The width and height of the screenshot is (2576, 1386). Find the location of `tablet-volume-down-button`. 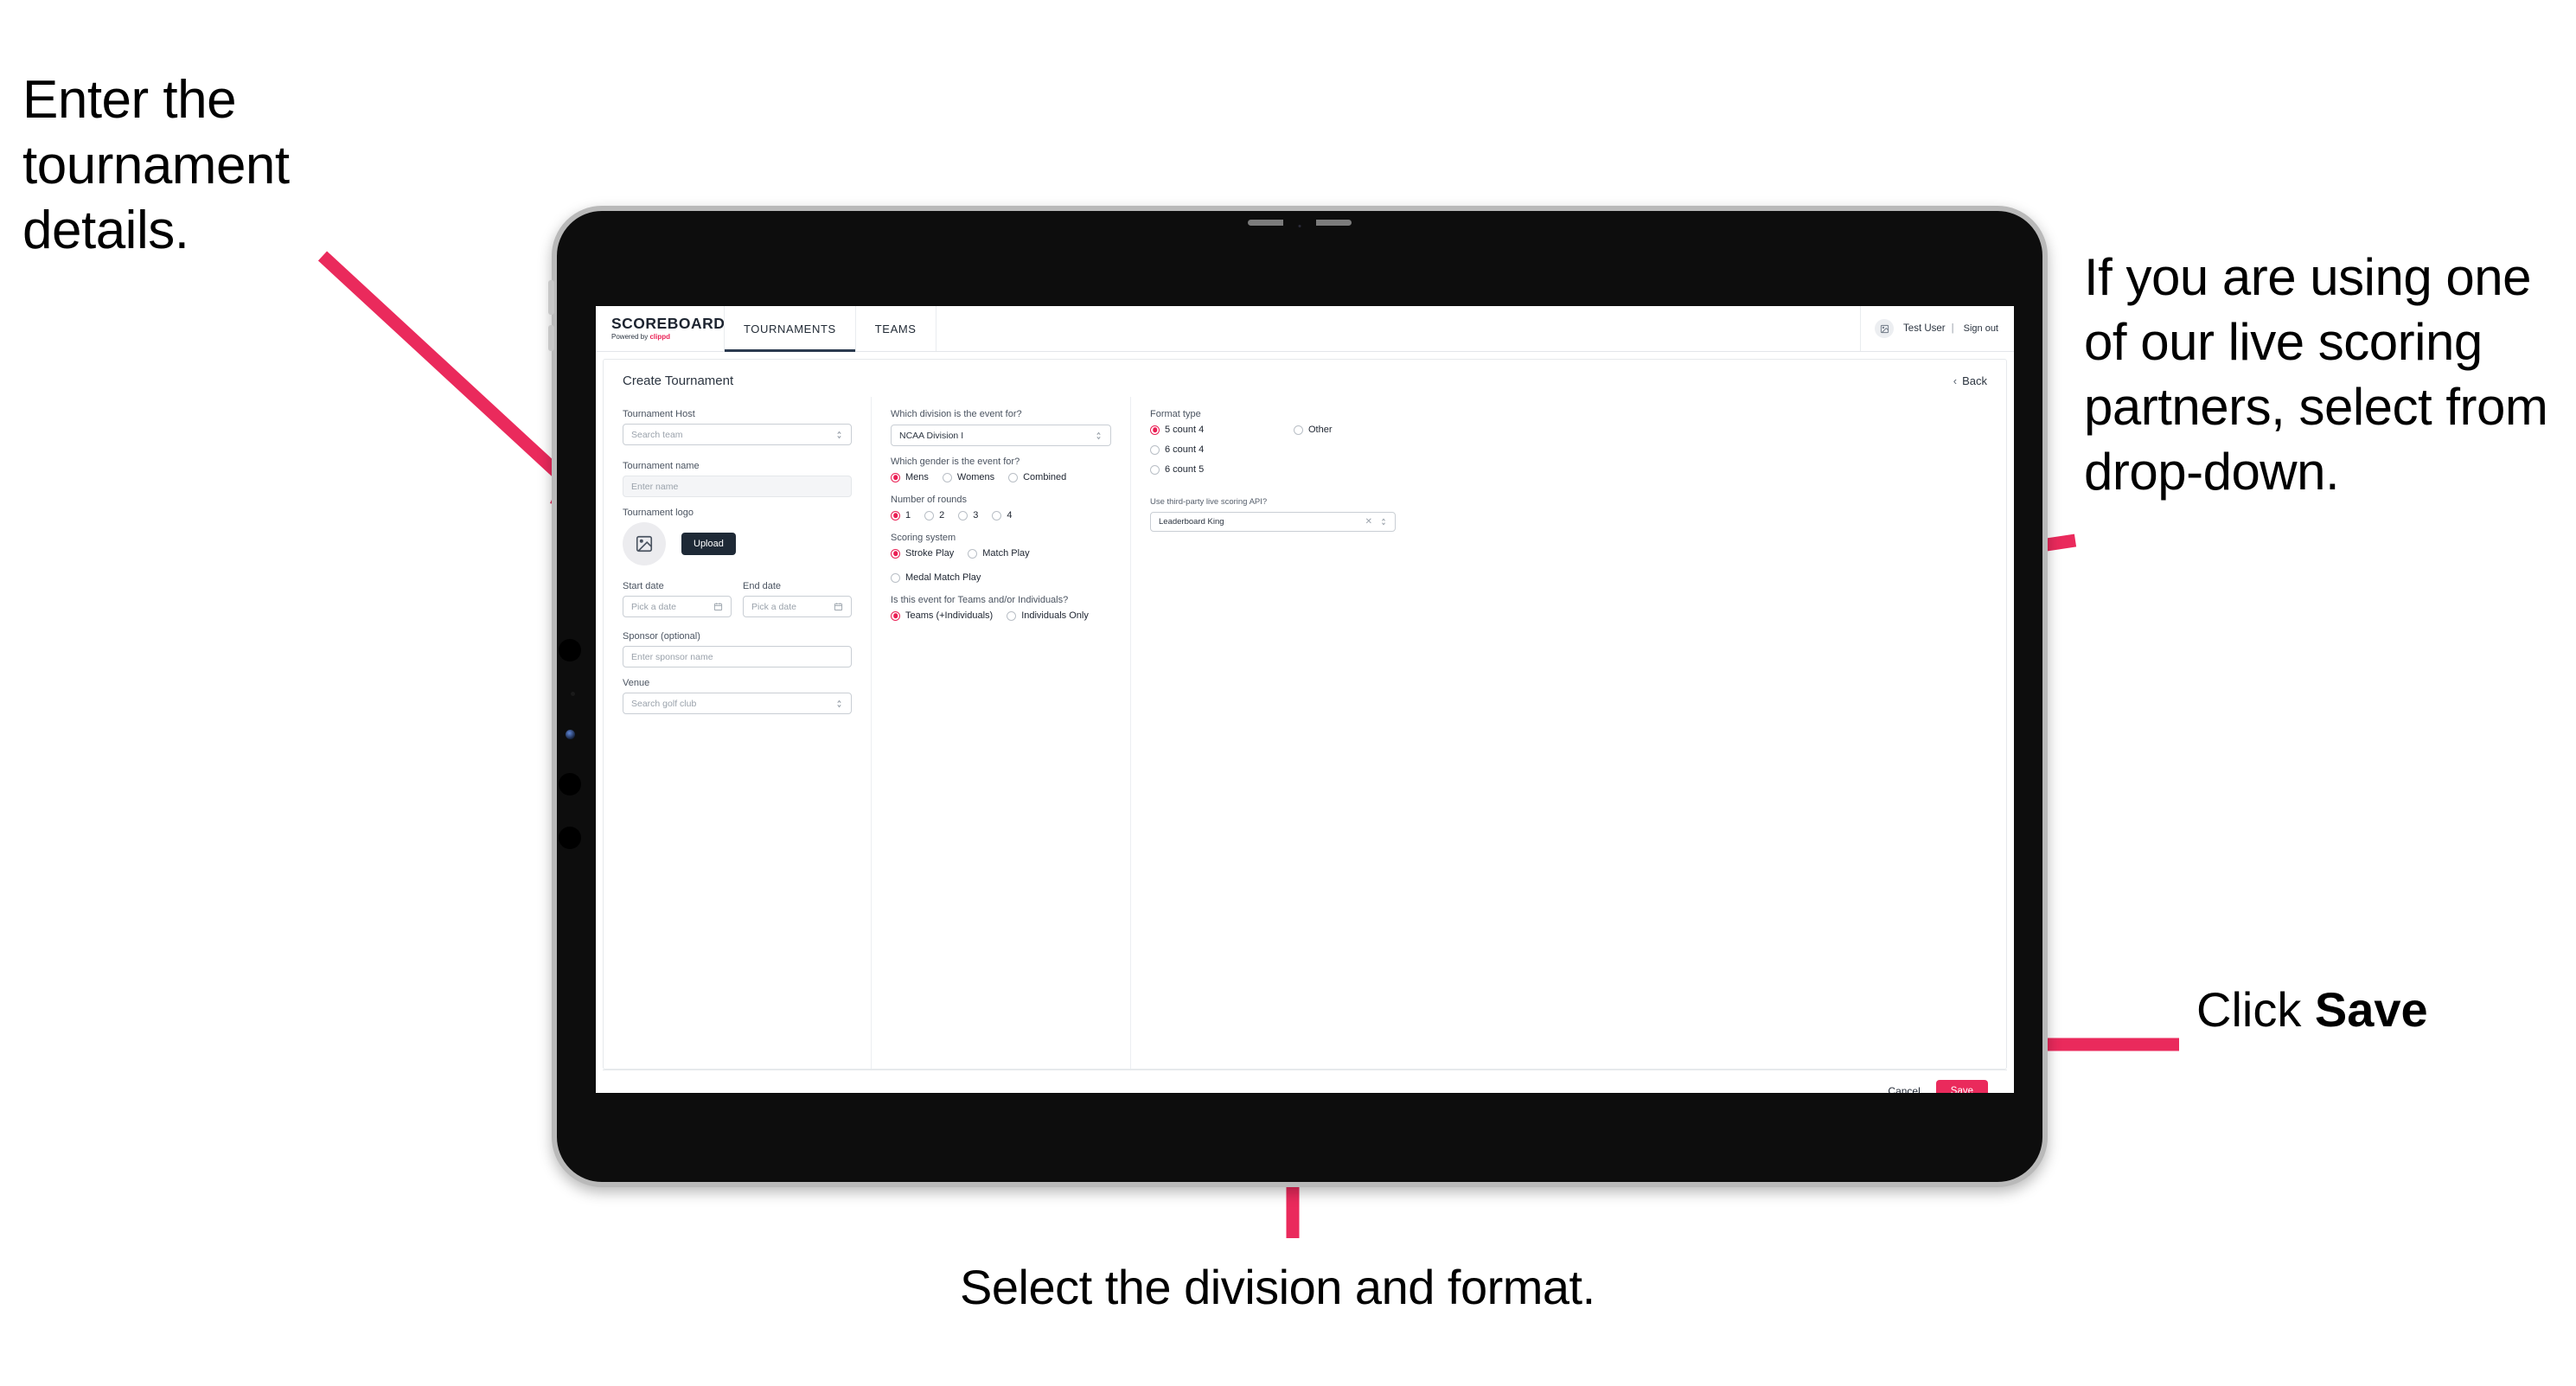

tablet-volume-down-button is located at coordinates (551, 338).